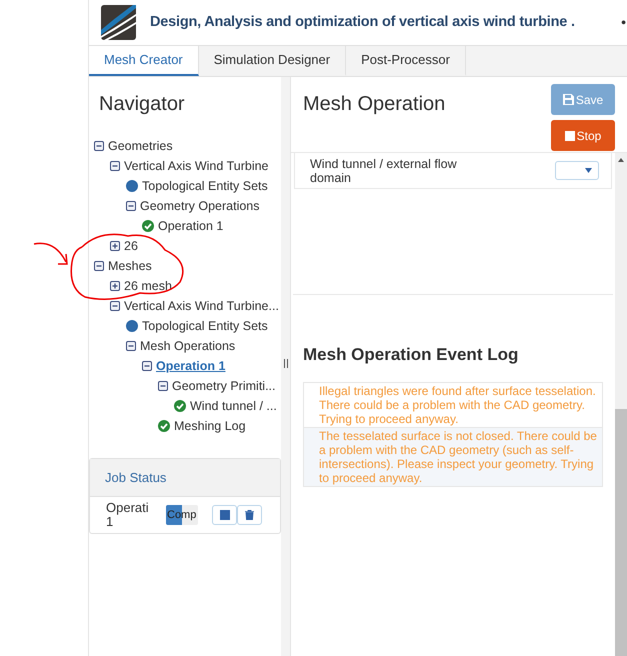  I want to click on job-name: Operati 1, so click(128, 515).